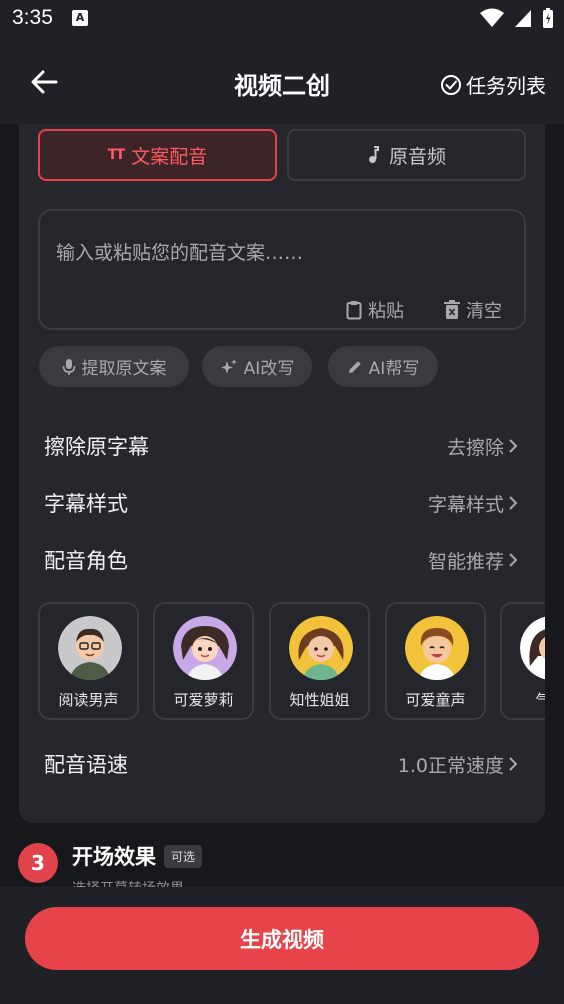 The width and height of the screenshot is (564, 1004). Describe the element at coordinates (281, 446) in the screenshot. I see `erase-subtitle-row: 擦除原字幕 去擦除` at that location.